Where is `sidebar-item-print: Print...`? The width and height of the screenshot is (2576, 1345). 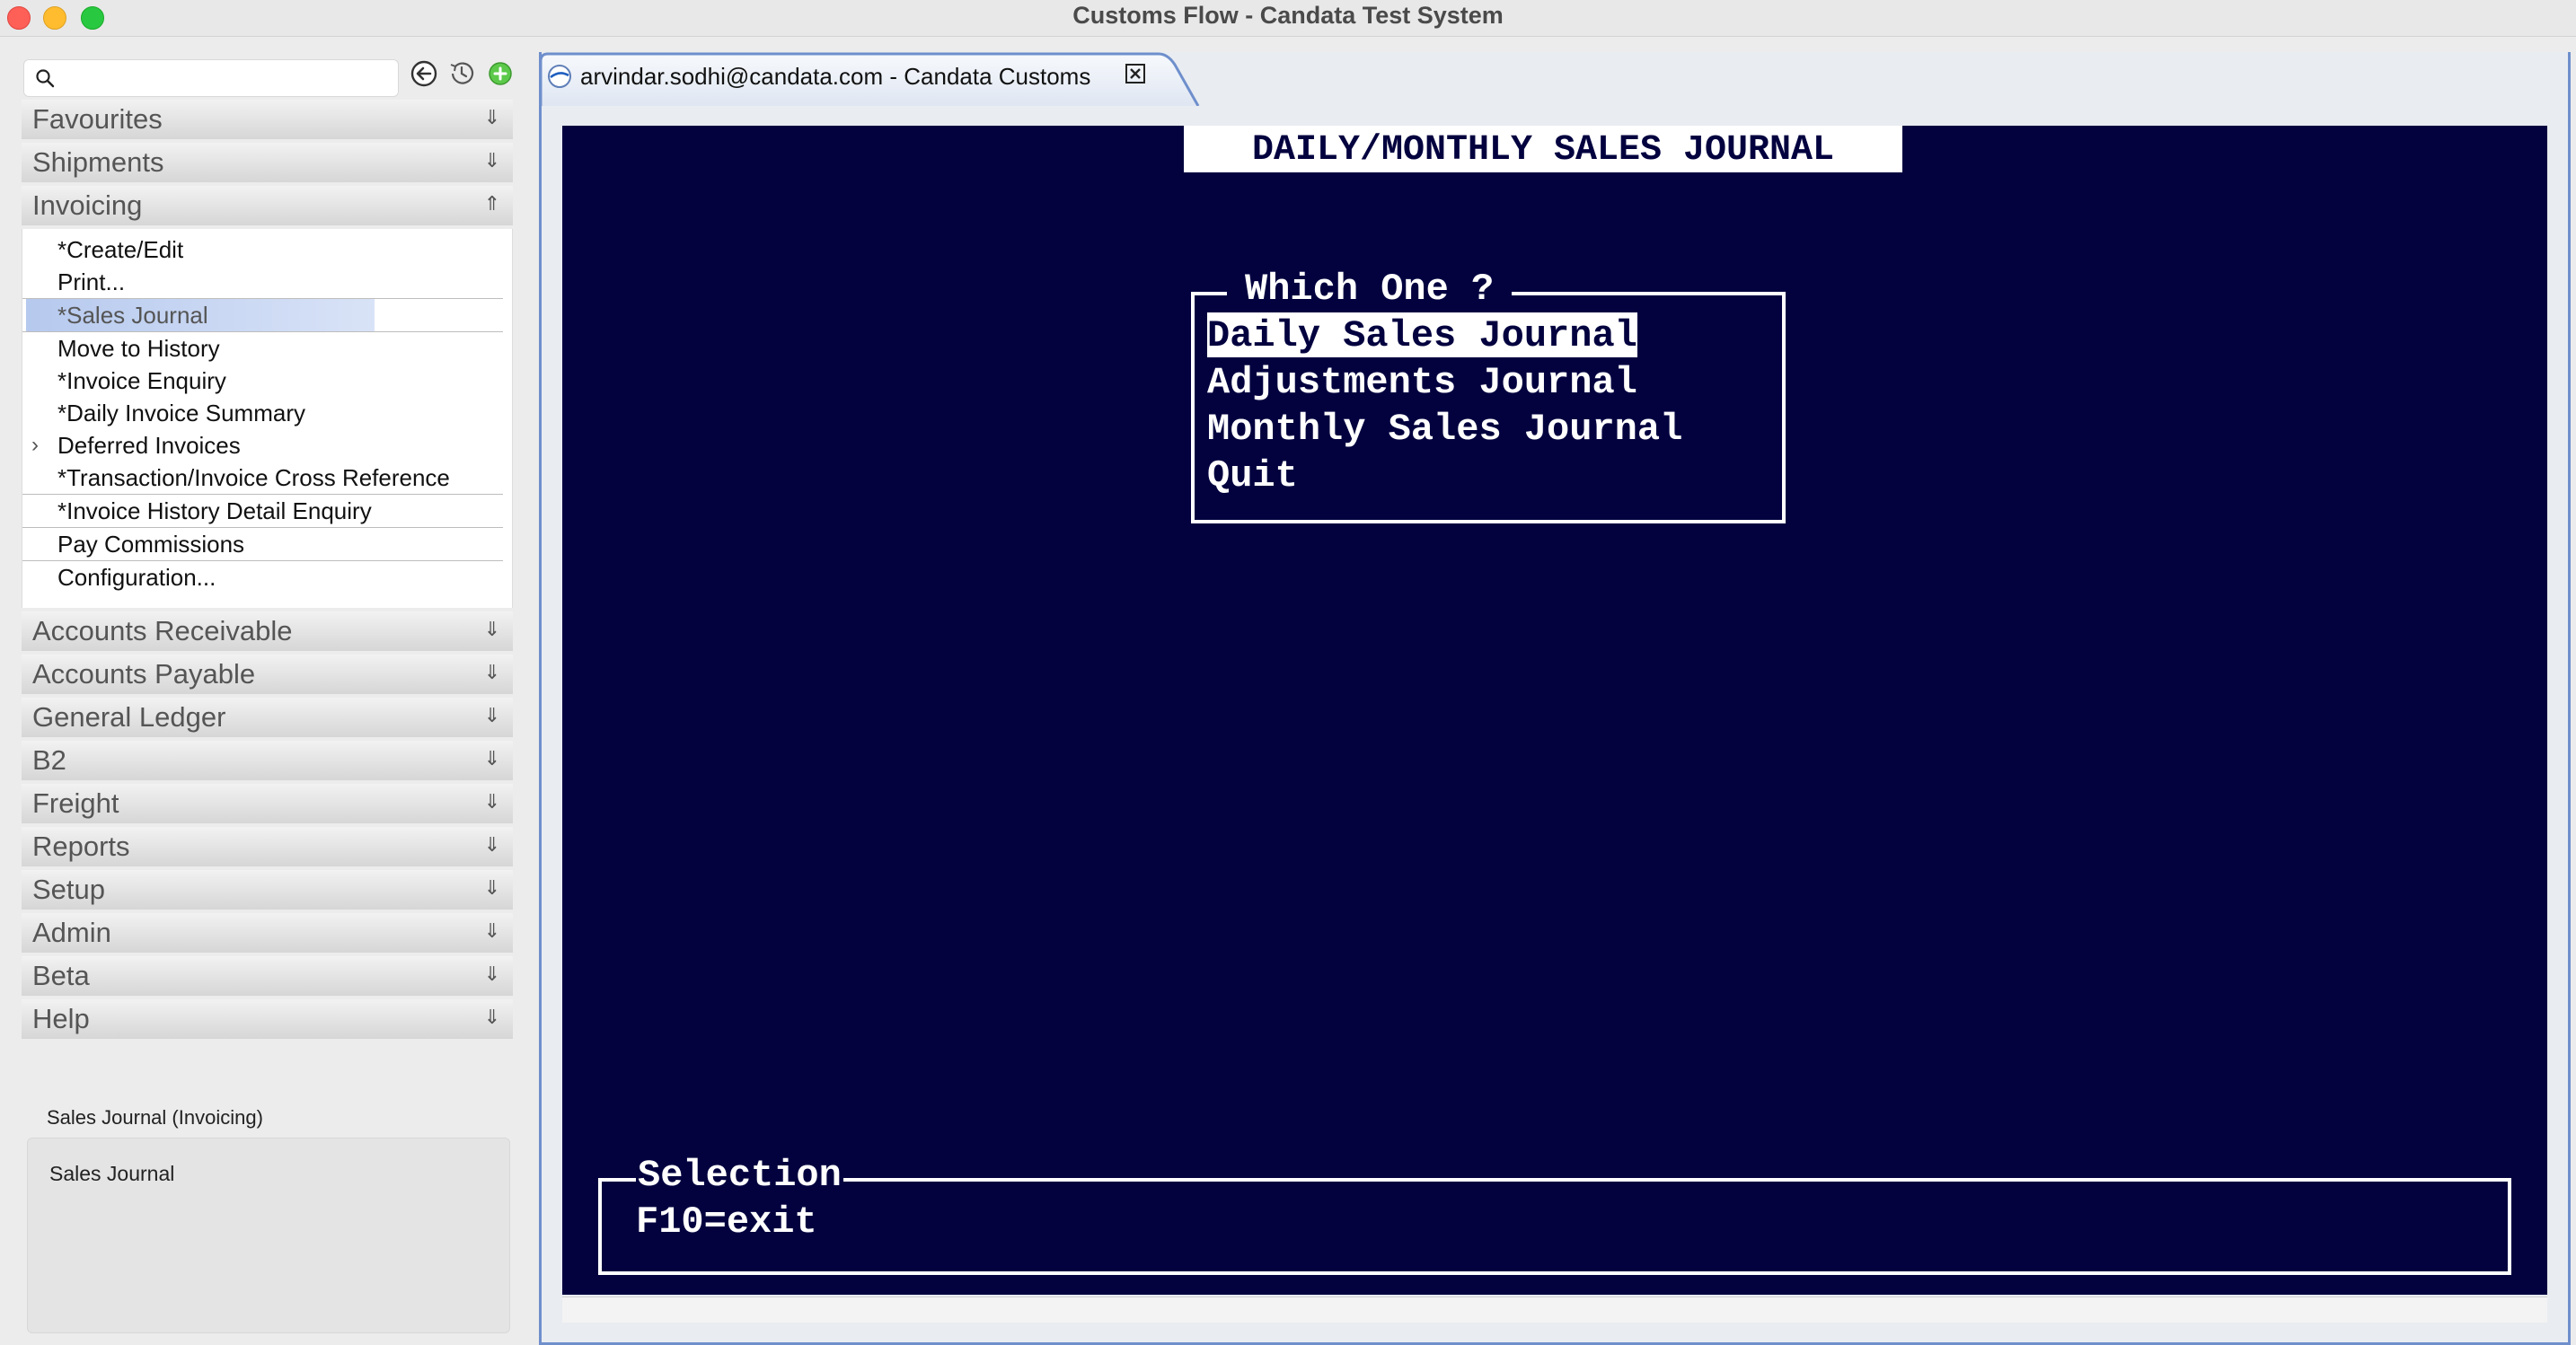
sidebar-item-print: Print... is located at coordinates (262, 282).